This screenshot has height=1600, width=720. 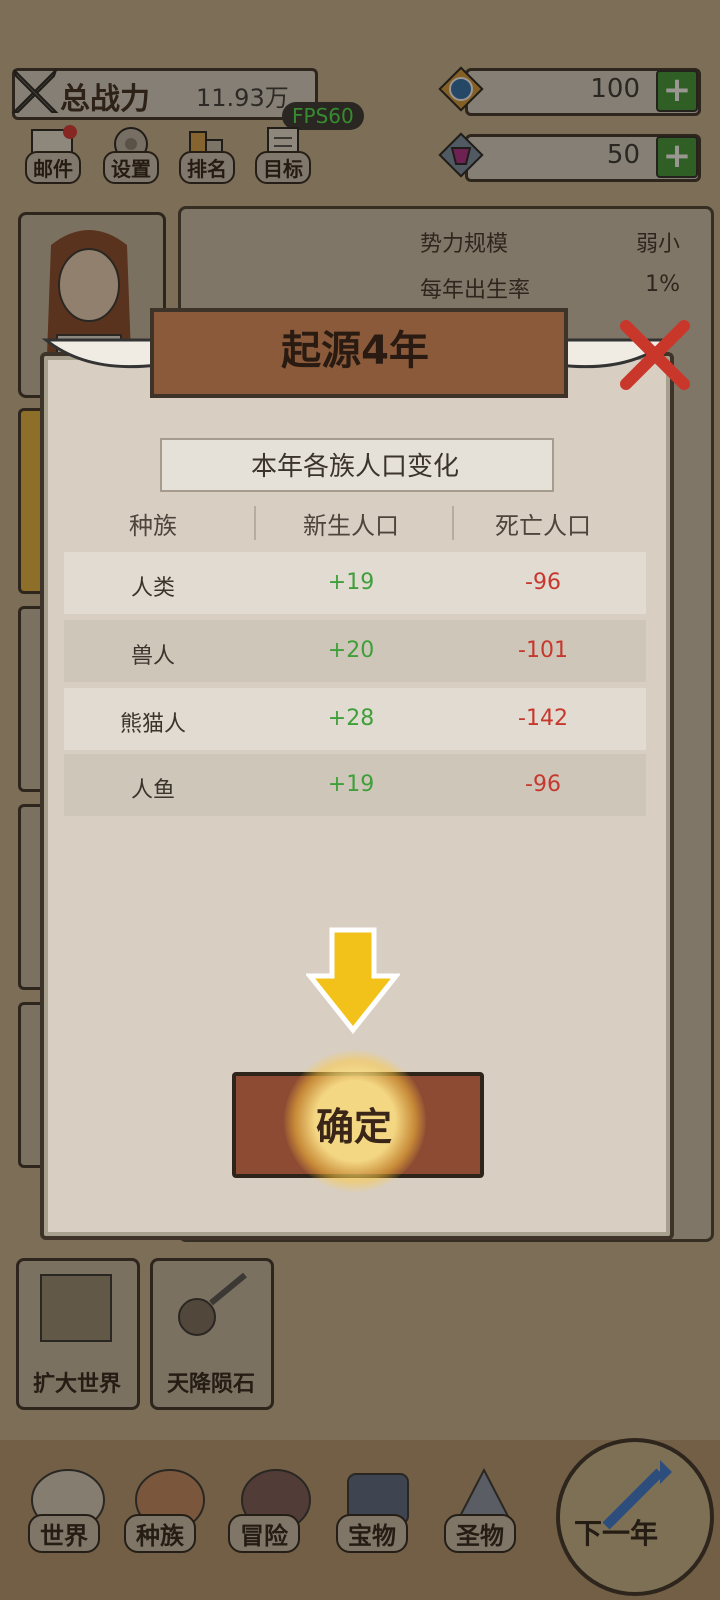 What do you see at coordinates (543, 718) in the screenshot?
I see `dead-cell: -142` at bounding box center [543, 718].